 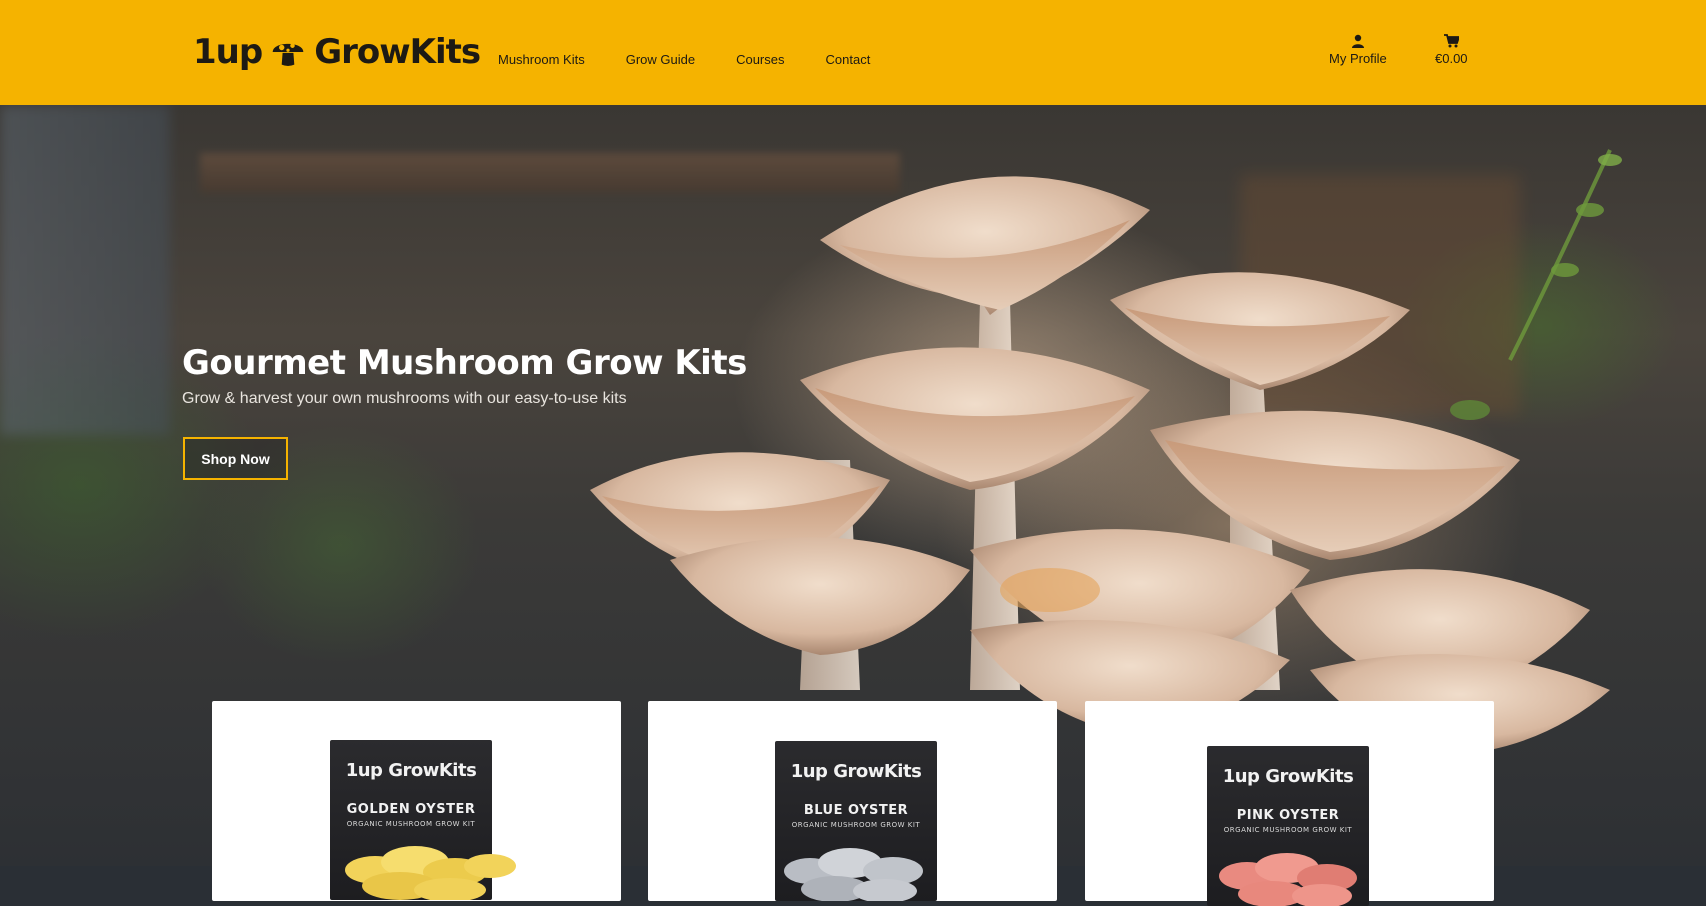 What do you see at coordinates (1357, 41) in the screenshot?
I see `user-icon` at bounding box center [1357, 41].